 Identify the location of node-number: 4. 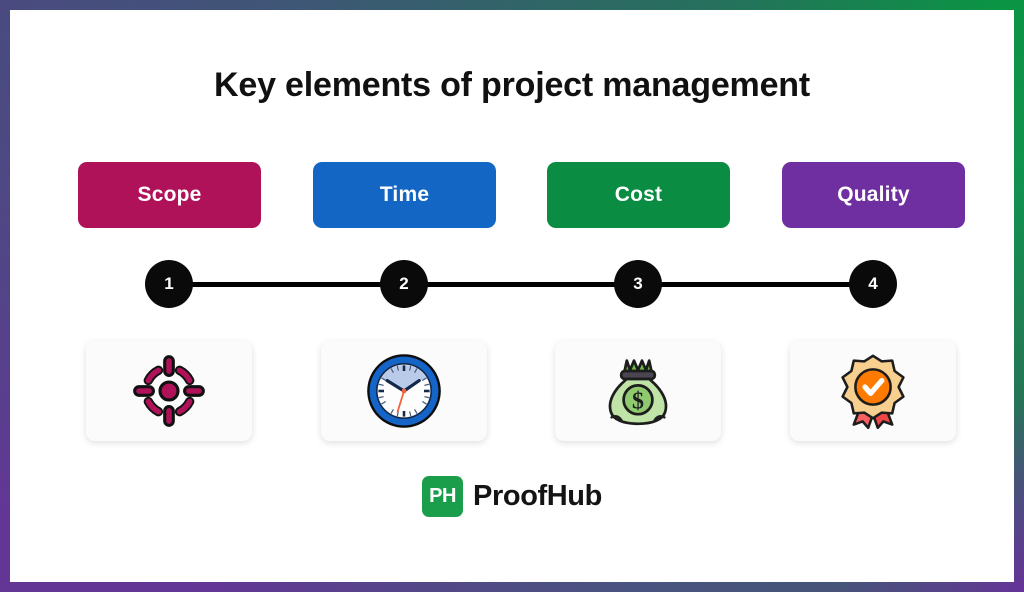
(873, 283).